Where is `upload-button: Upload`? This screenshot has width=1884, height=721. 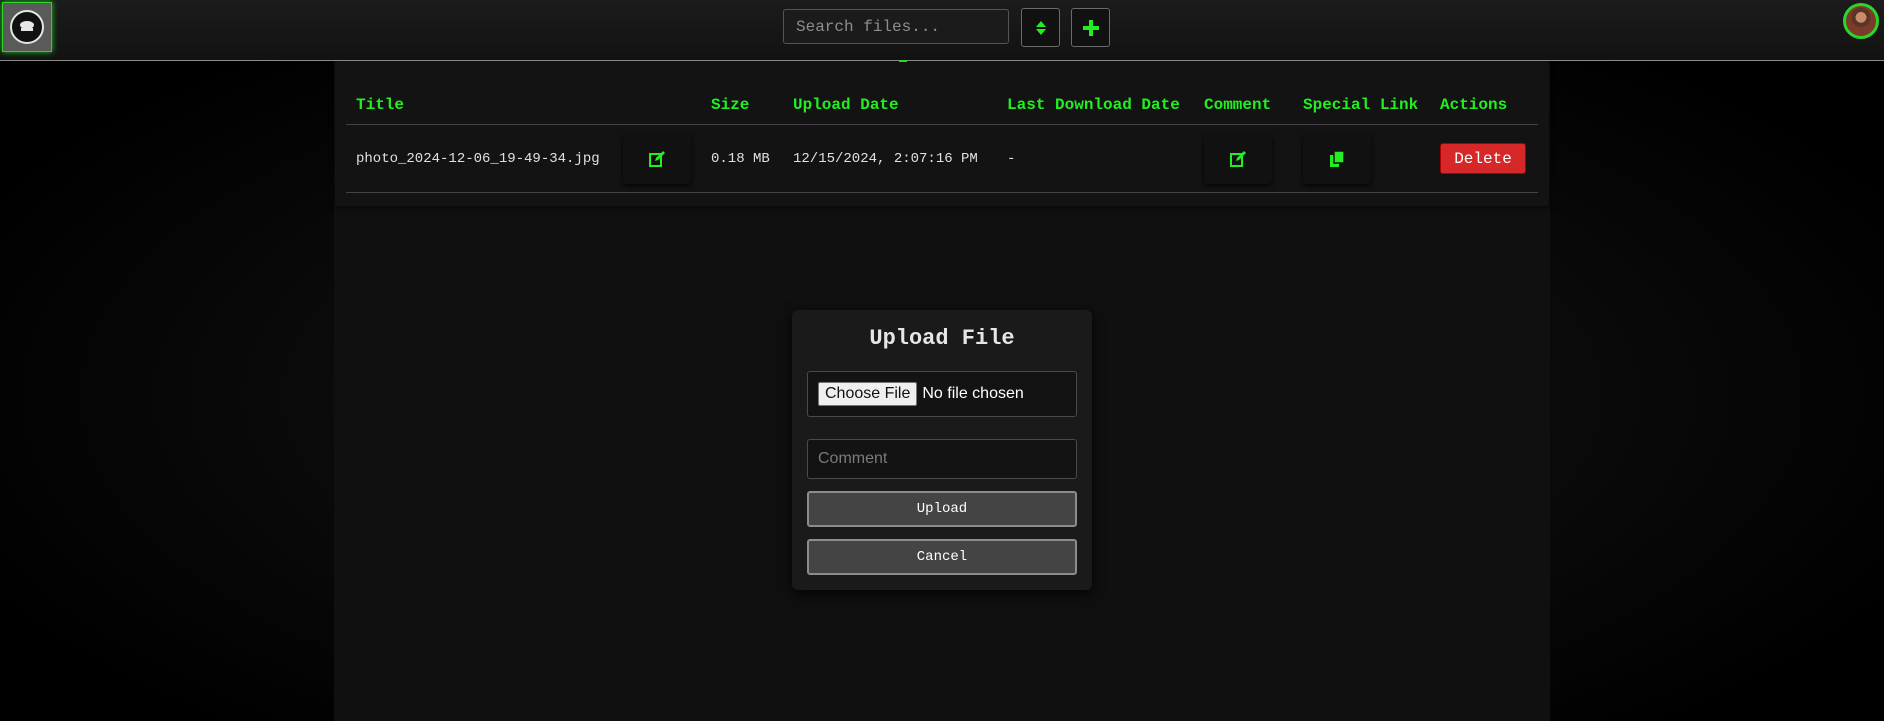
upload-button: Upload is located at coordinates (942, 509).